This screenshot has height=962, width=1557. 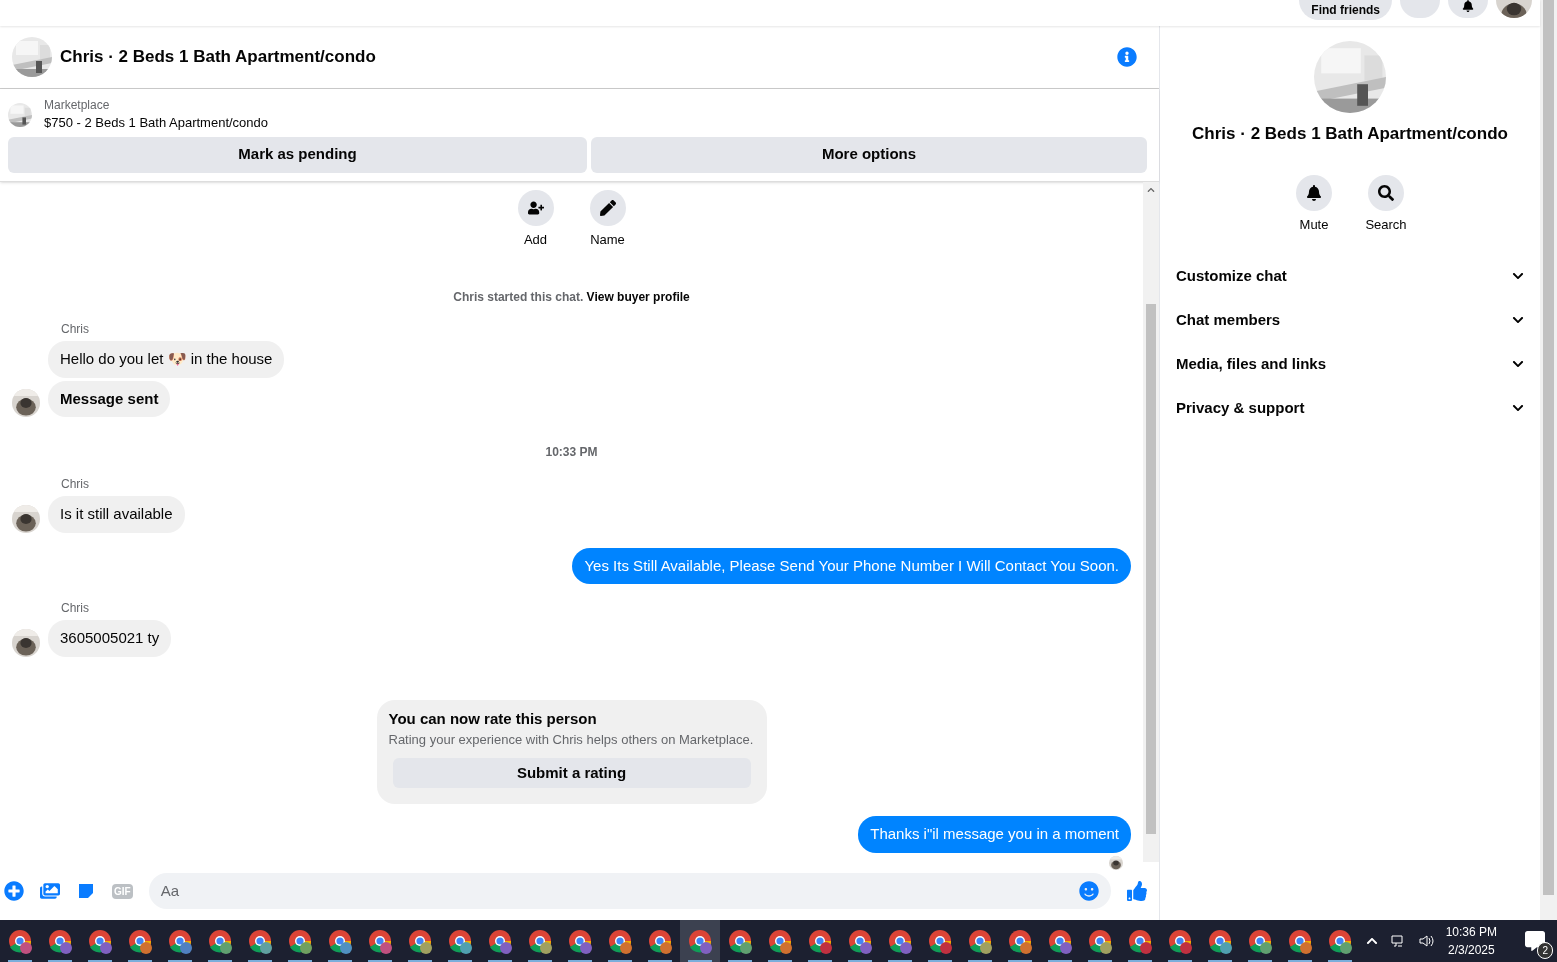 What do you see at coordinates (297, 154) in the screenshot?
I see `listing-action-button: Mark as pending` at bounding box center [297, 154].